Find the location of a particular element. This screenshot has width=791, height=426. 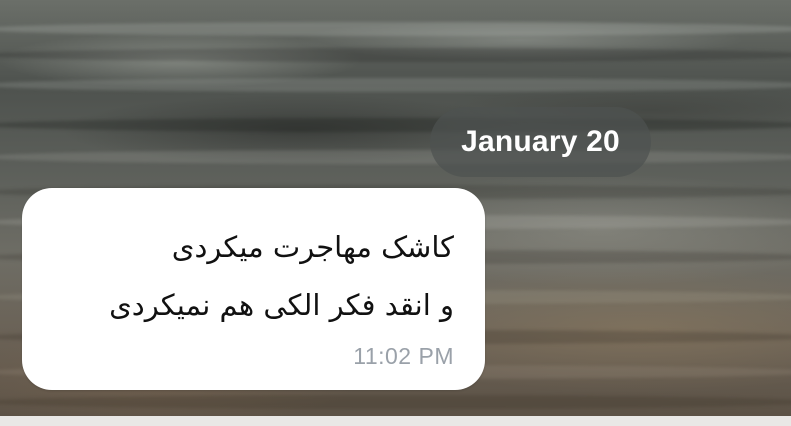

date-separator: January 20 is located at coordinates (540, 142).